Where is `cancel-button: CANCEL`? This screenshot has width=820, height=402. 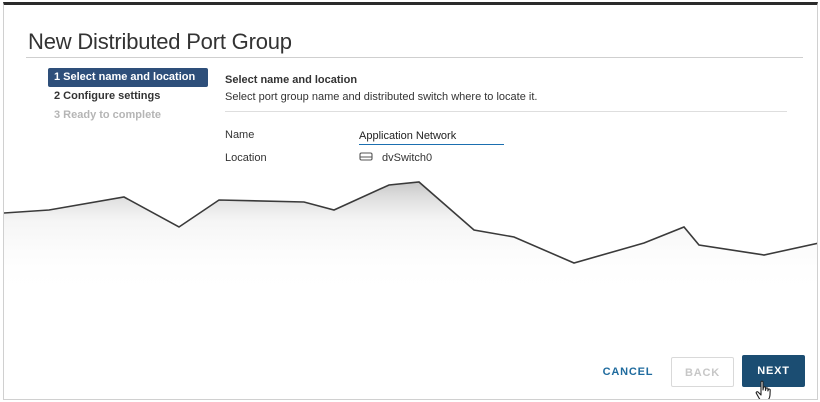 cancel-button: CANCEL is located at coordinates (628, 372).